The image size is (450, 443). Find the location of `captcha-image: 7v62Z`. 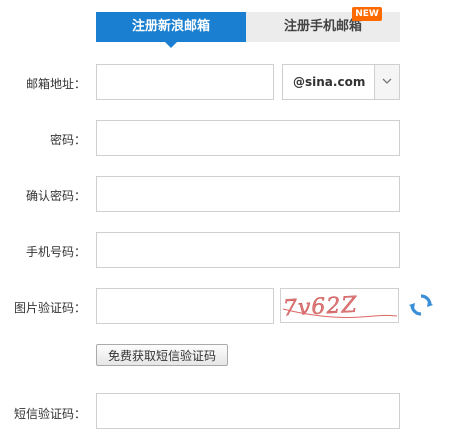

captcha-image: 7v62Z is located at coordinates (339, 305).